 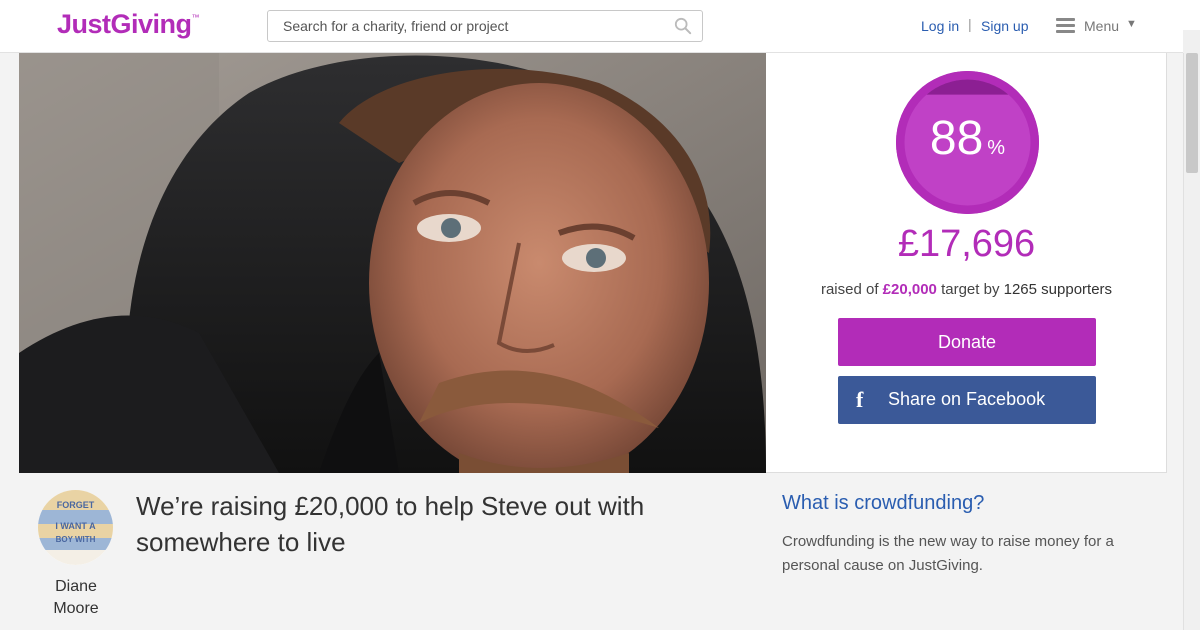 What do you see at coordinates (1191, 341) in the screenshot?
I see `scrollbar` at bounding box center [1191, 341].